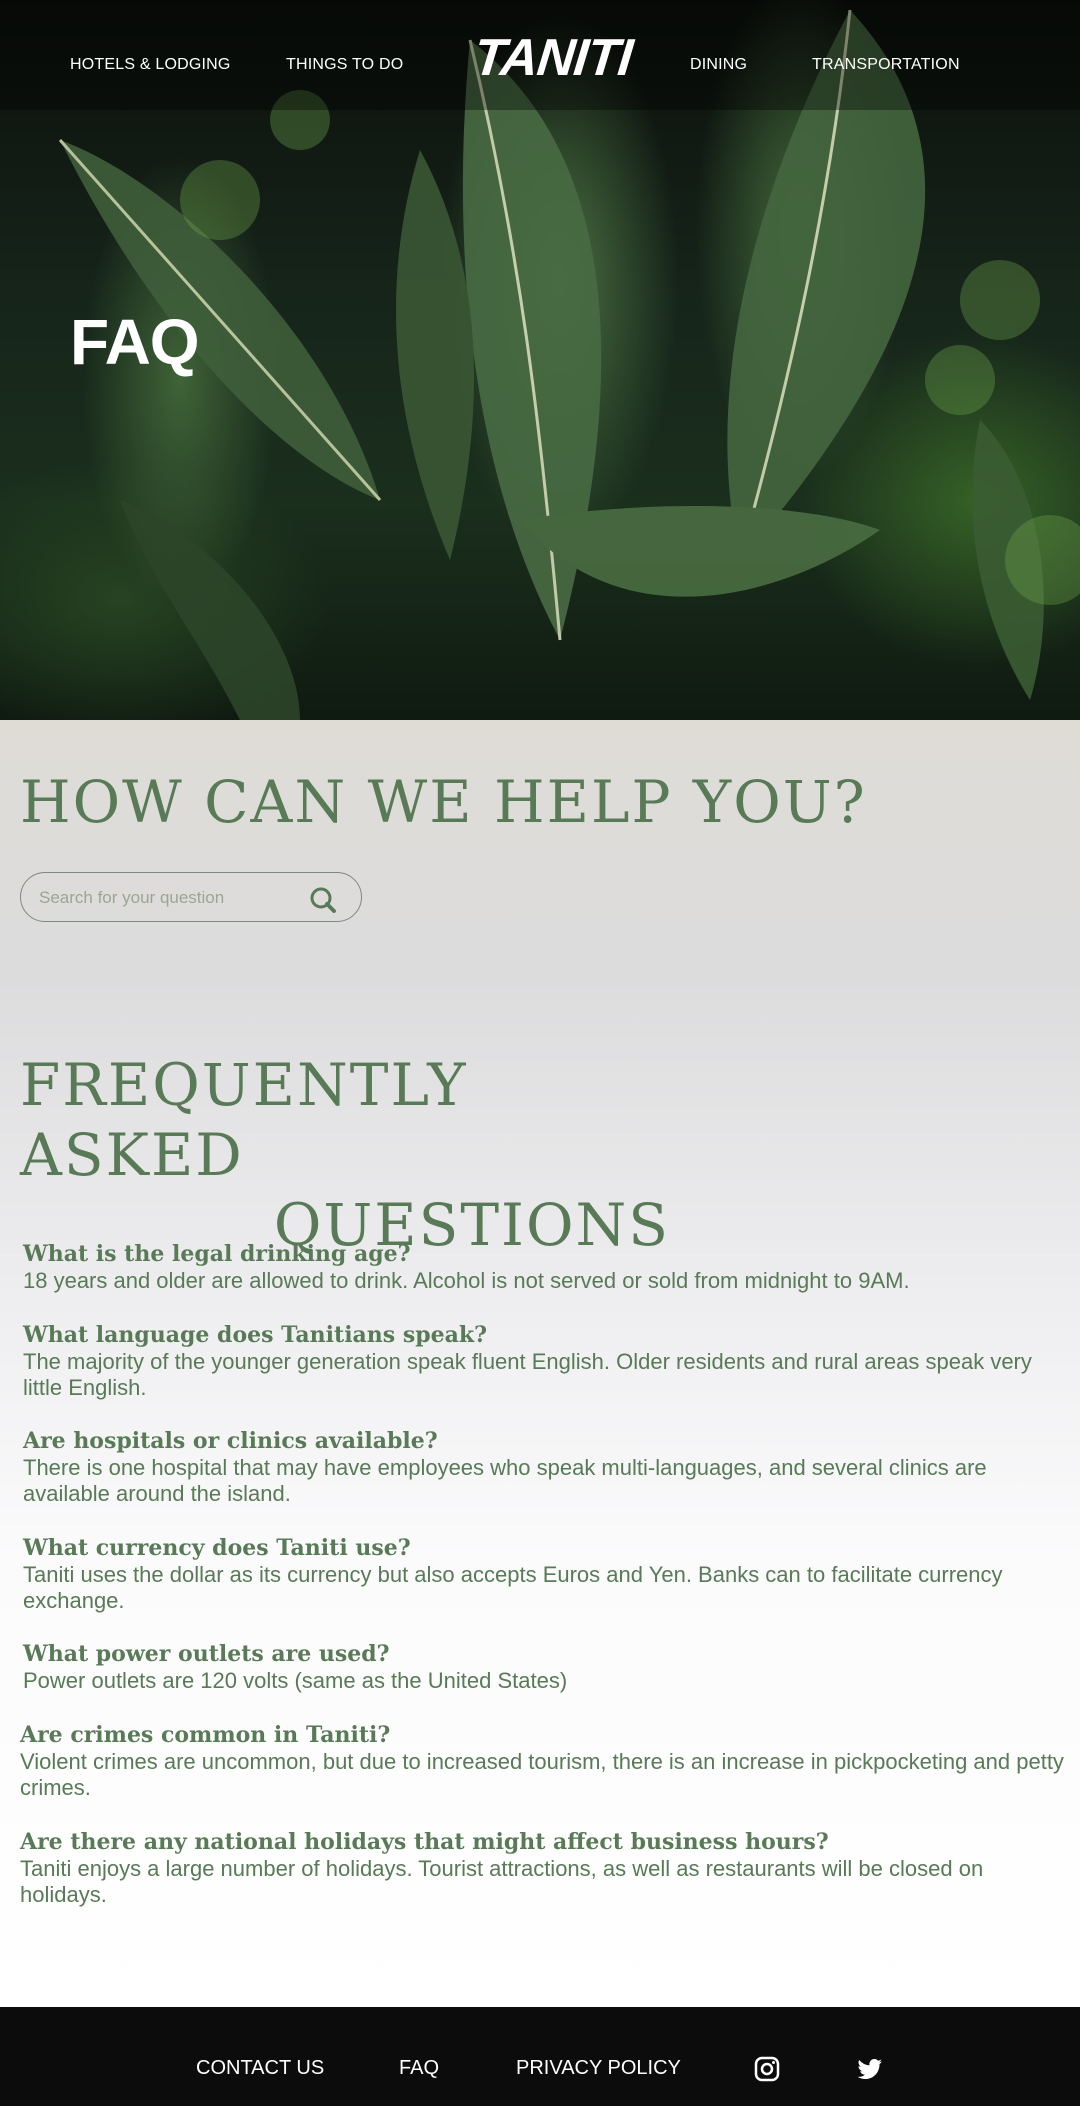 Image resolution: width=1080 pixels, height=2106 pixels. What do you see at coordinates (205, 1735) in the screenshot?
I see `faq-question: Are crimes common in Taniti?` at bounding box center [205, 1735].